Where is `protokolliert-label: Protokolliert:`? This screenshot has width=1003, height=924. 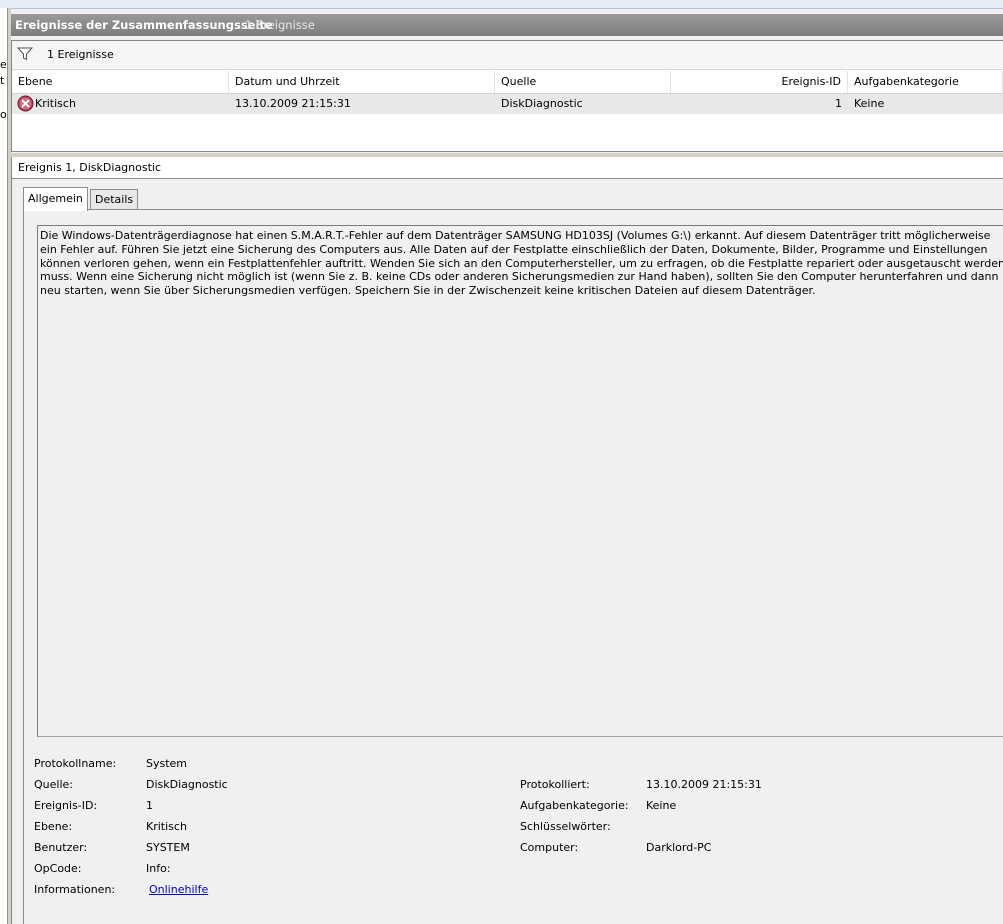
protokolliert-label: Protokolliert: is located at coordinates (555, 784).